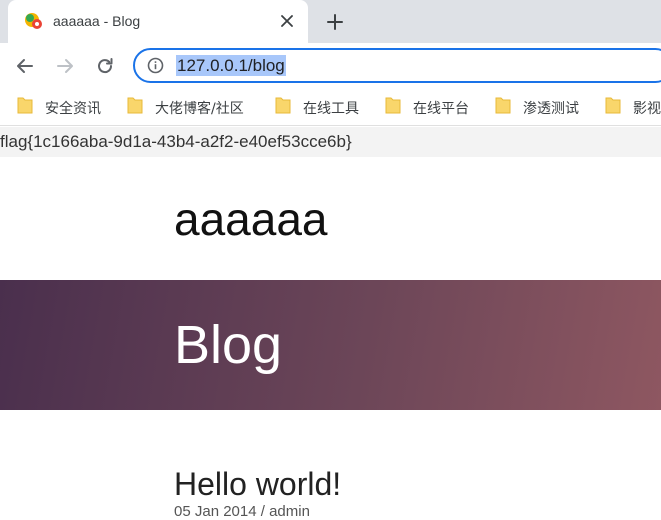 The image size is (661, 520). I want to click on post-author-link: admin, so click(289, 511).